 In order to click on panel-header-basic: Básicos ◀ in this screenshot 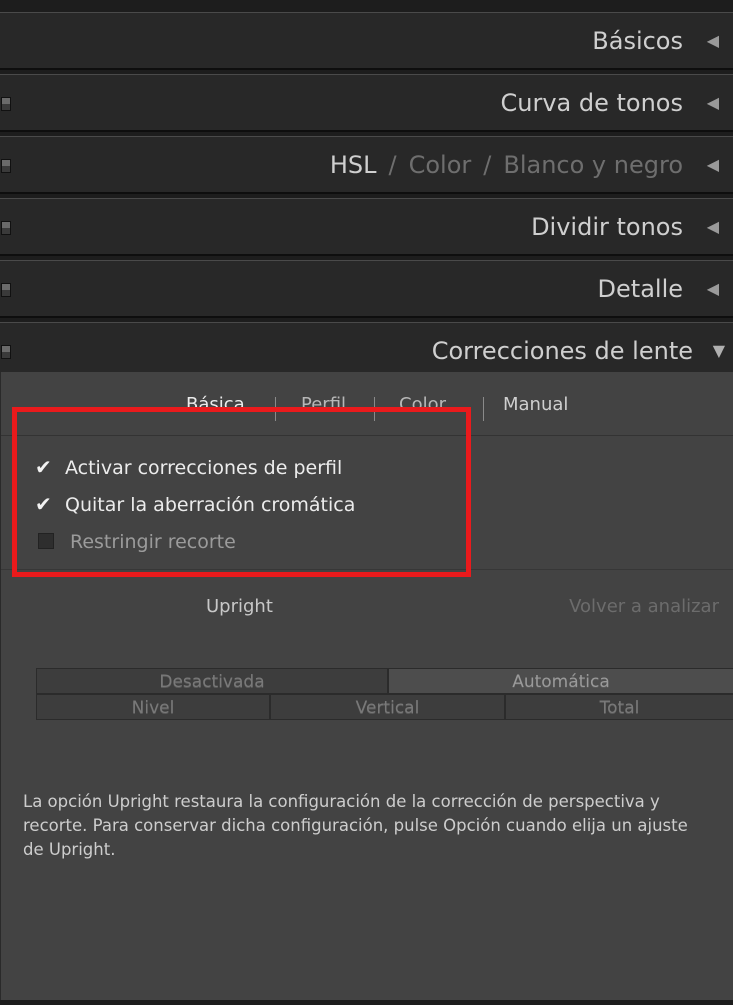, I will do `click(366, 41)`.